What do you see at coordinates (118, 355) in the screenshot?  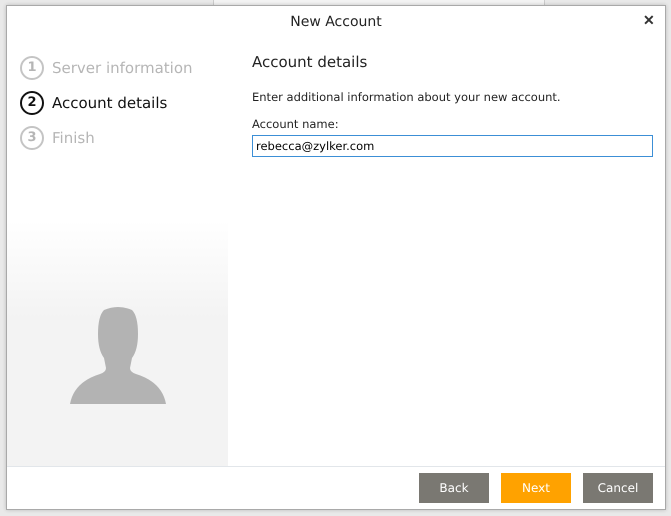 I see `person-silhouette-icon` at bounding box center [118, 355].